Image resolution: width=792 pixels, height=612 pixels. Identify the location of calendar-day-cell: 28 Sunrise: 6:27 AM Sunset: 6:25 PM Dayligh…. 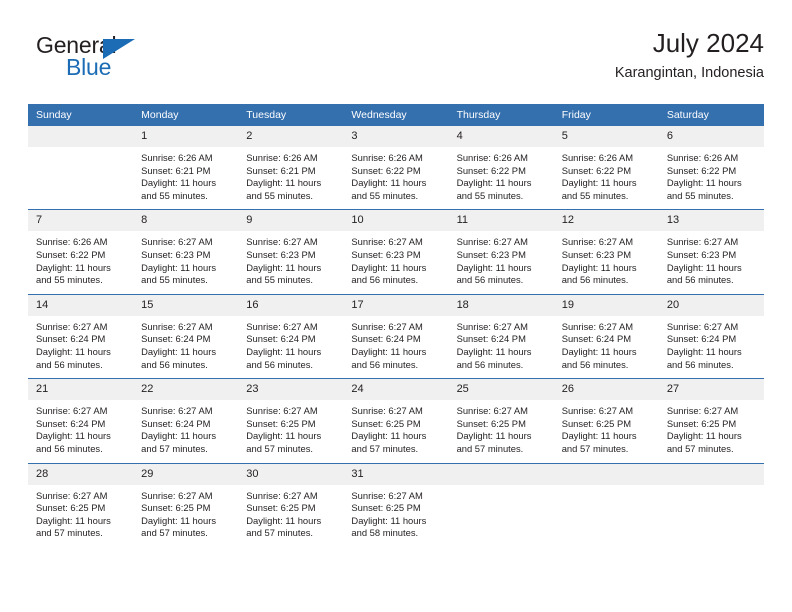
(81, 504).